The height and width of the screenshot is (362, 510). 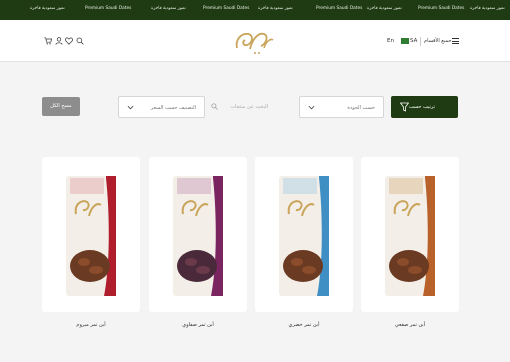 I want to click on product-name: أبن تمر صفاوي, so click(x=198, y=325).